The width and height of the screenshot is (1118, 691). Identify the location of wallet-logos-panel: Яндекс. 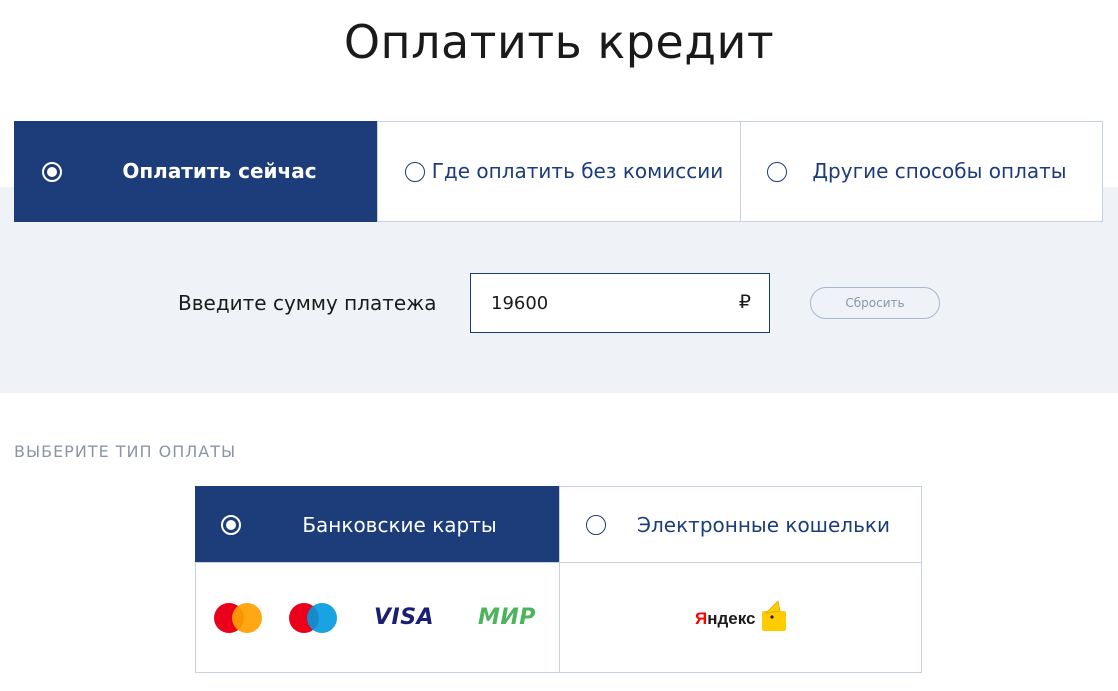
(740, 617).